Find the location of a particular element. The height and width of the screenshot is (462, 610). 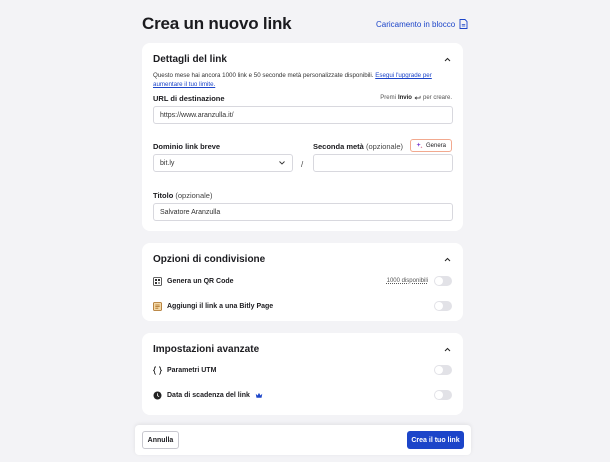

clock-icon is located at coordinates (157, 395).